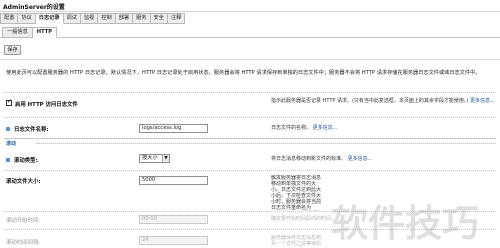 This screenshot has width=500, height=248. What do you see at coordinates (266, 143) in the screenshot?
I see `section-divider` at bounding box center [266, 143].